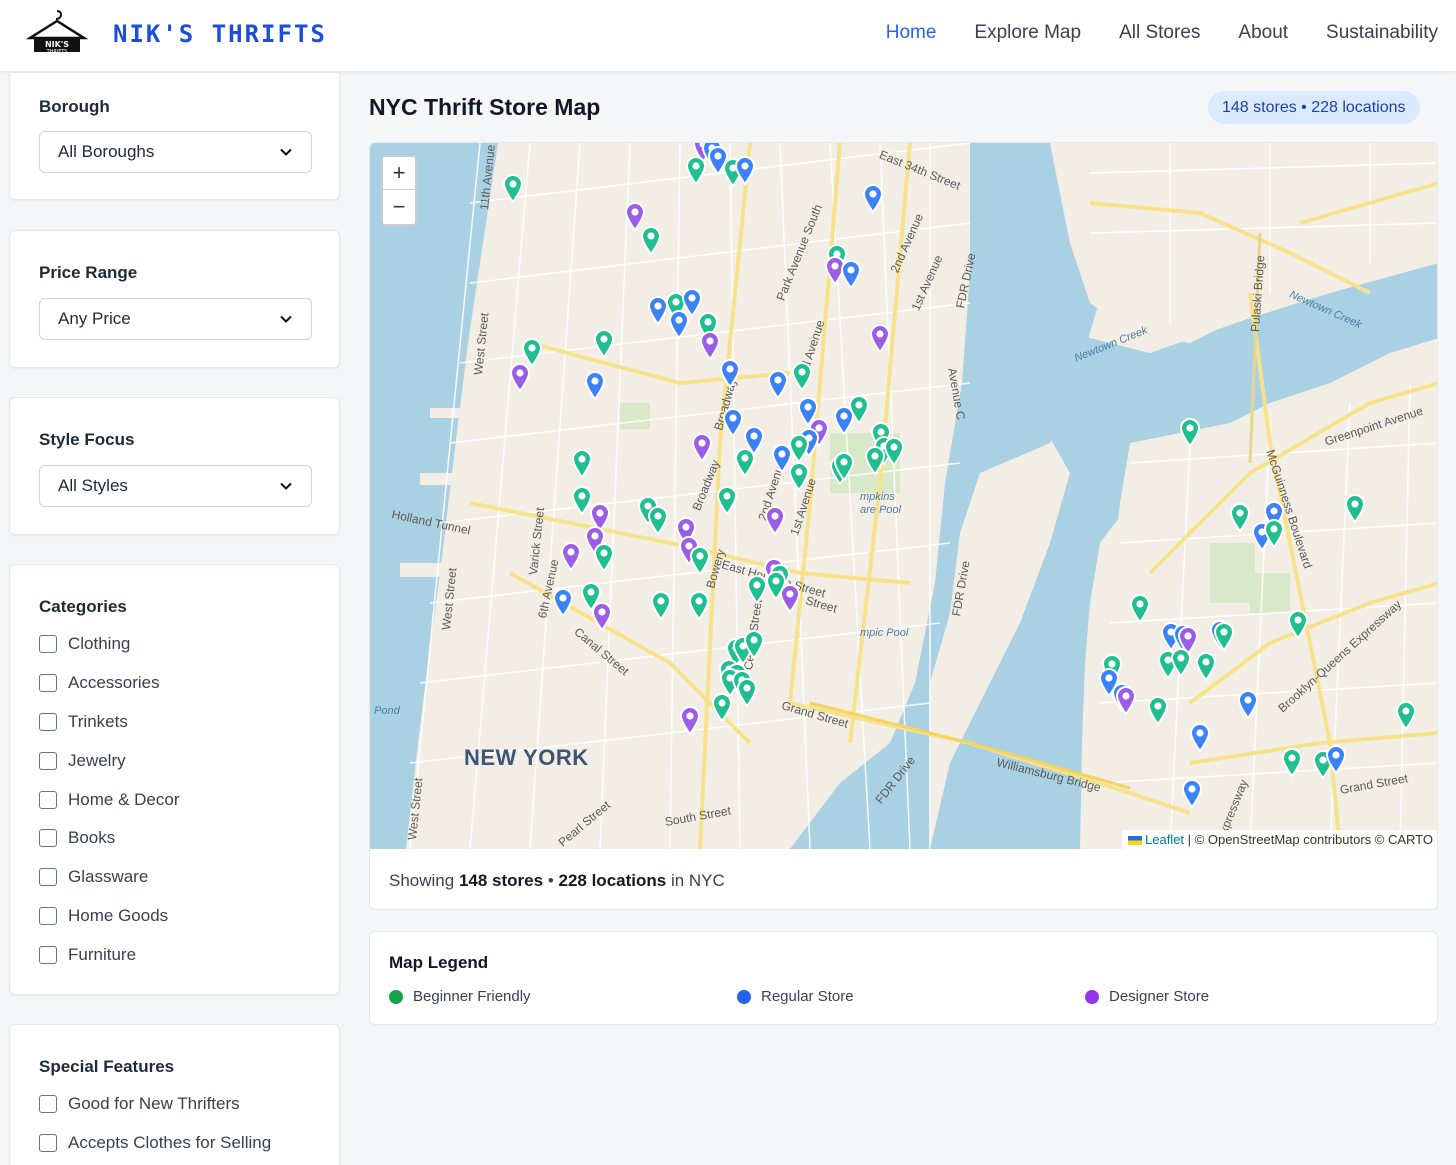  I want to click on feature-new-thrifters: Good for New Thrifters, so click(155, 1104).